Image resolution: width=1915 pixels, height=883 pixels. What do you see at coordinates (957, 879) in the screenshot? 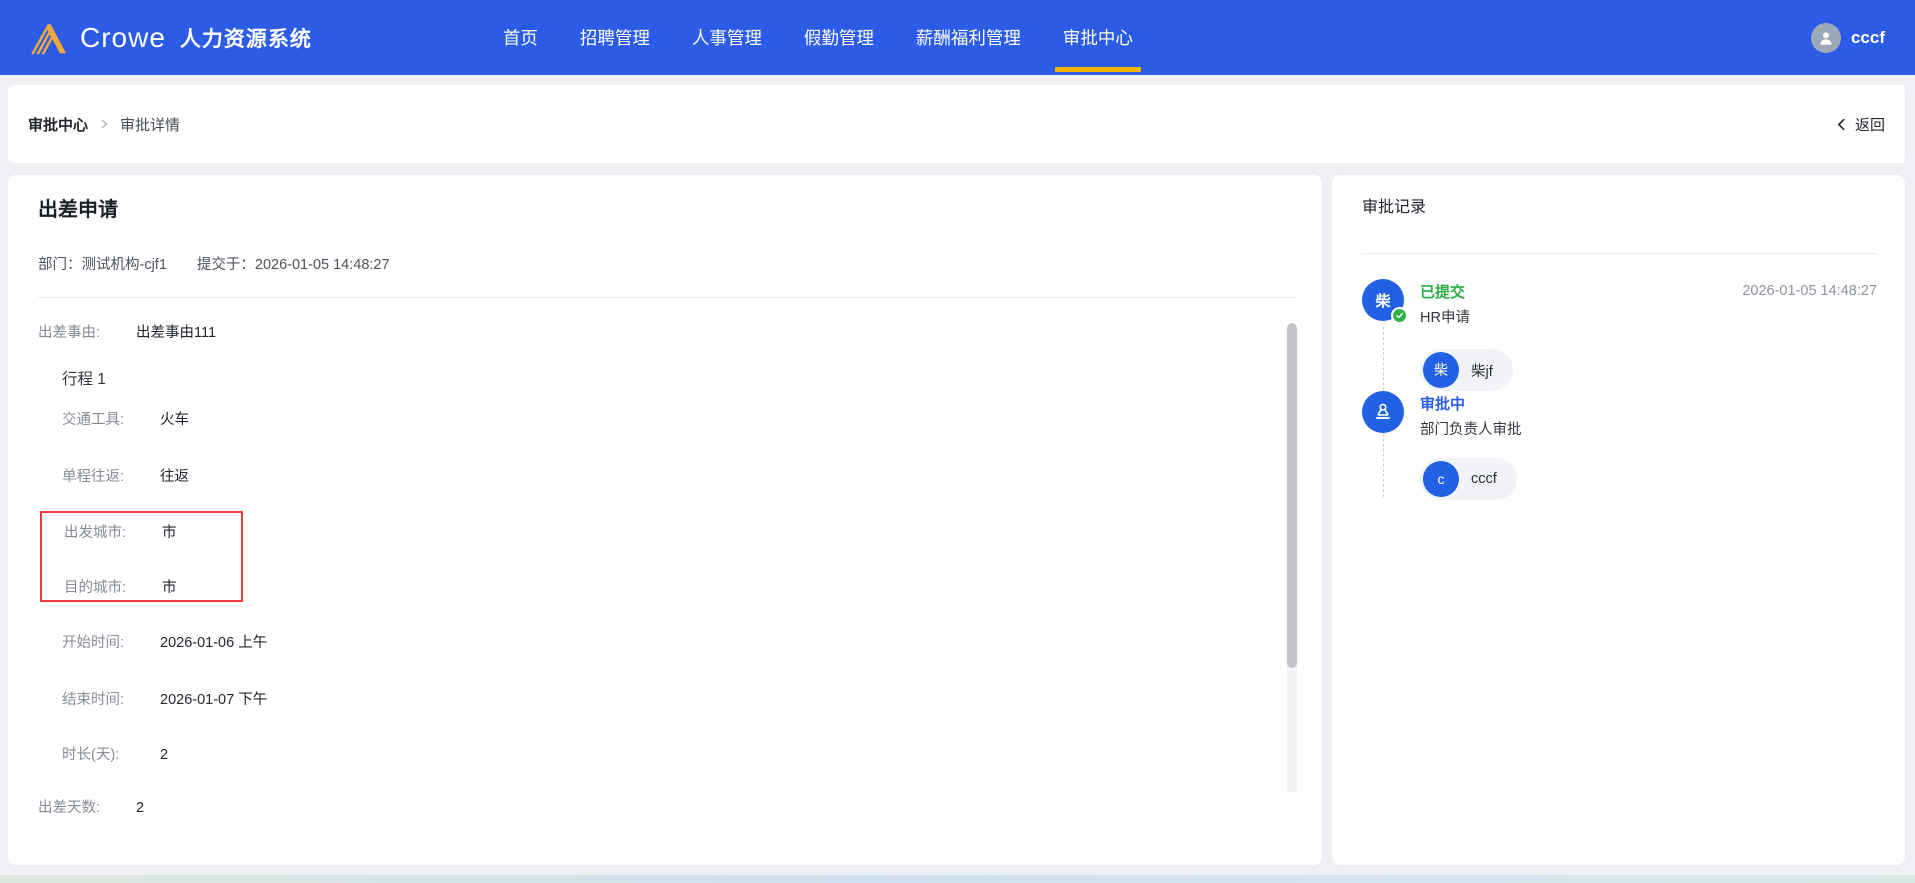
I see `bottom-edge-strip` at bounding box center [957, 879].